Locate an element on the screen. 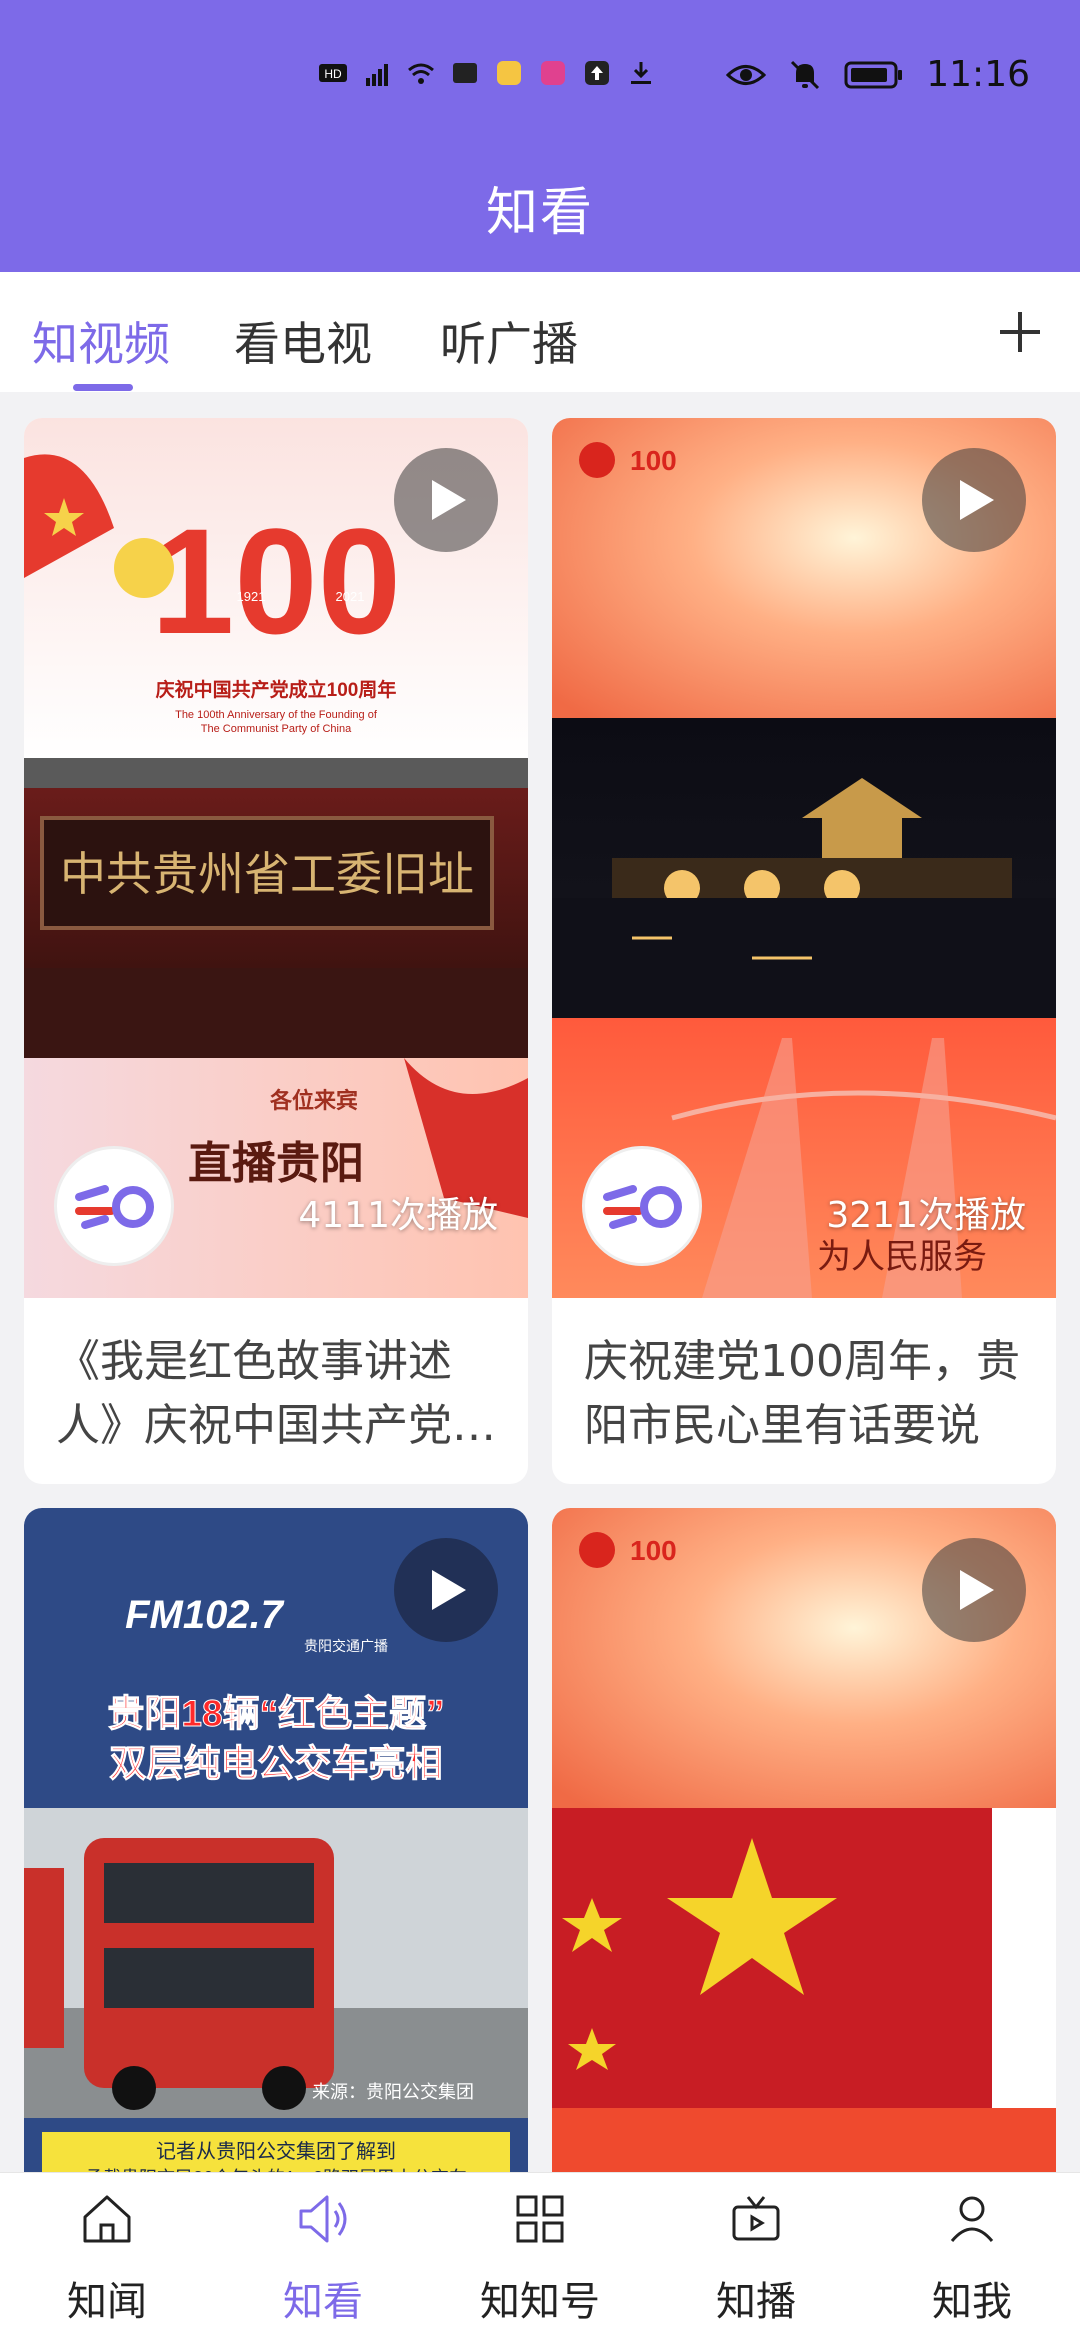 This screenshot has width=1080, height=2340. wifi-icon is located at coordinates (421, 73).